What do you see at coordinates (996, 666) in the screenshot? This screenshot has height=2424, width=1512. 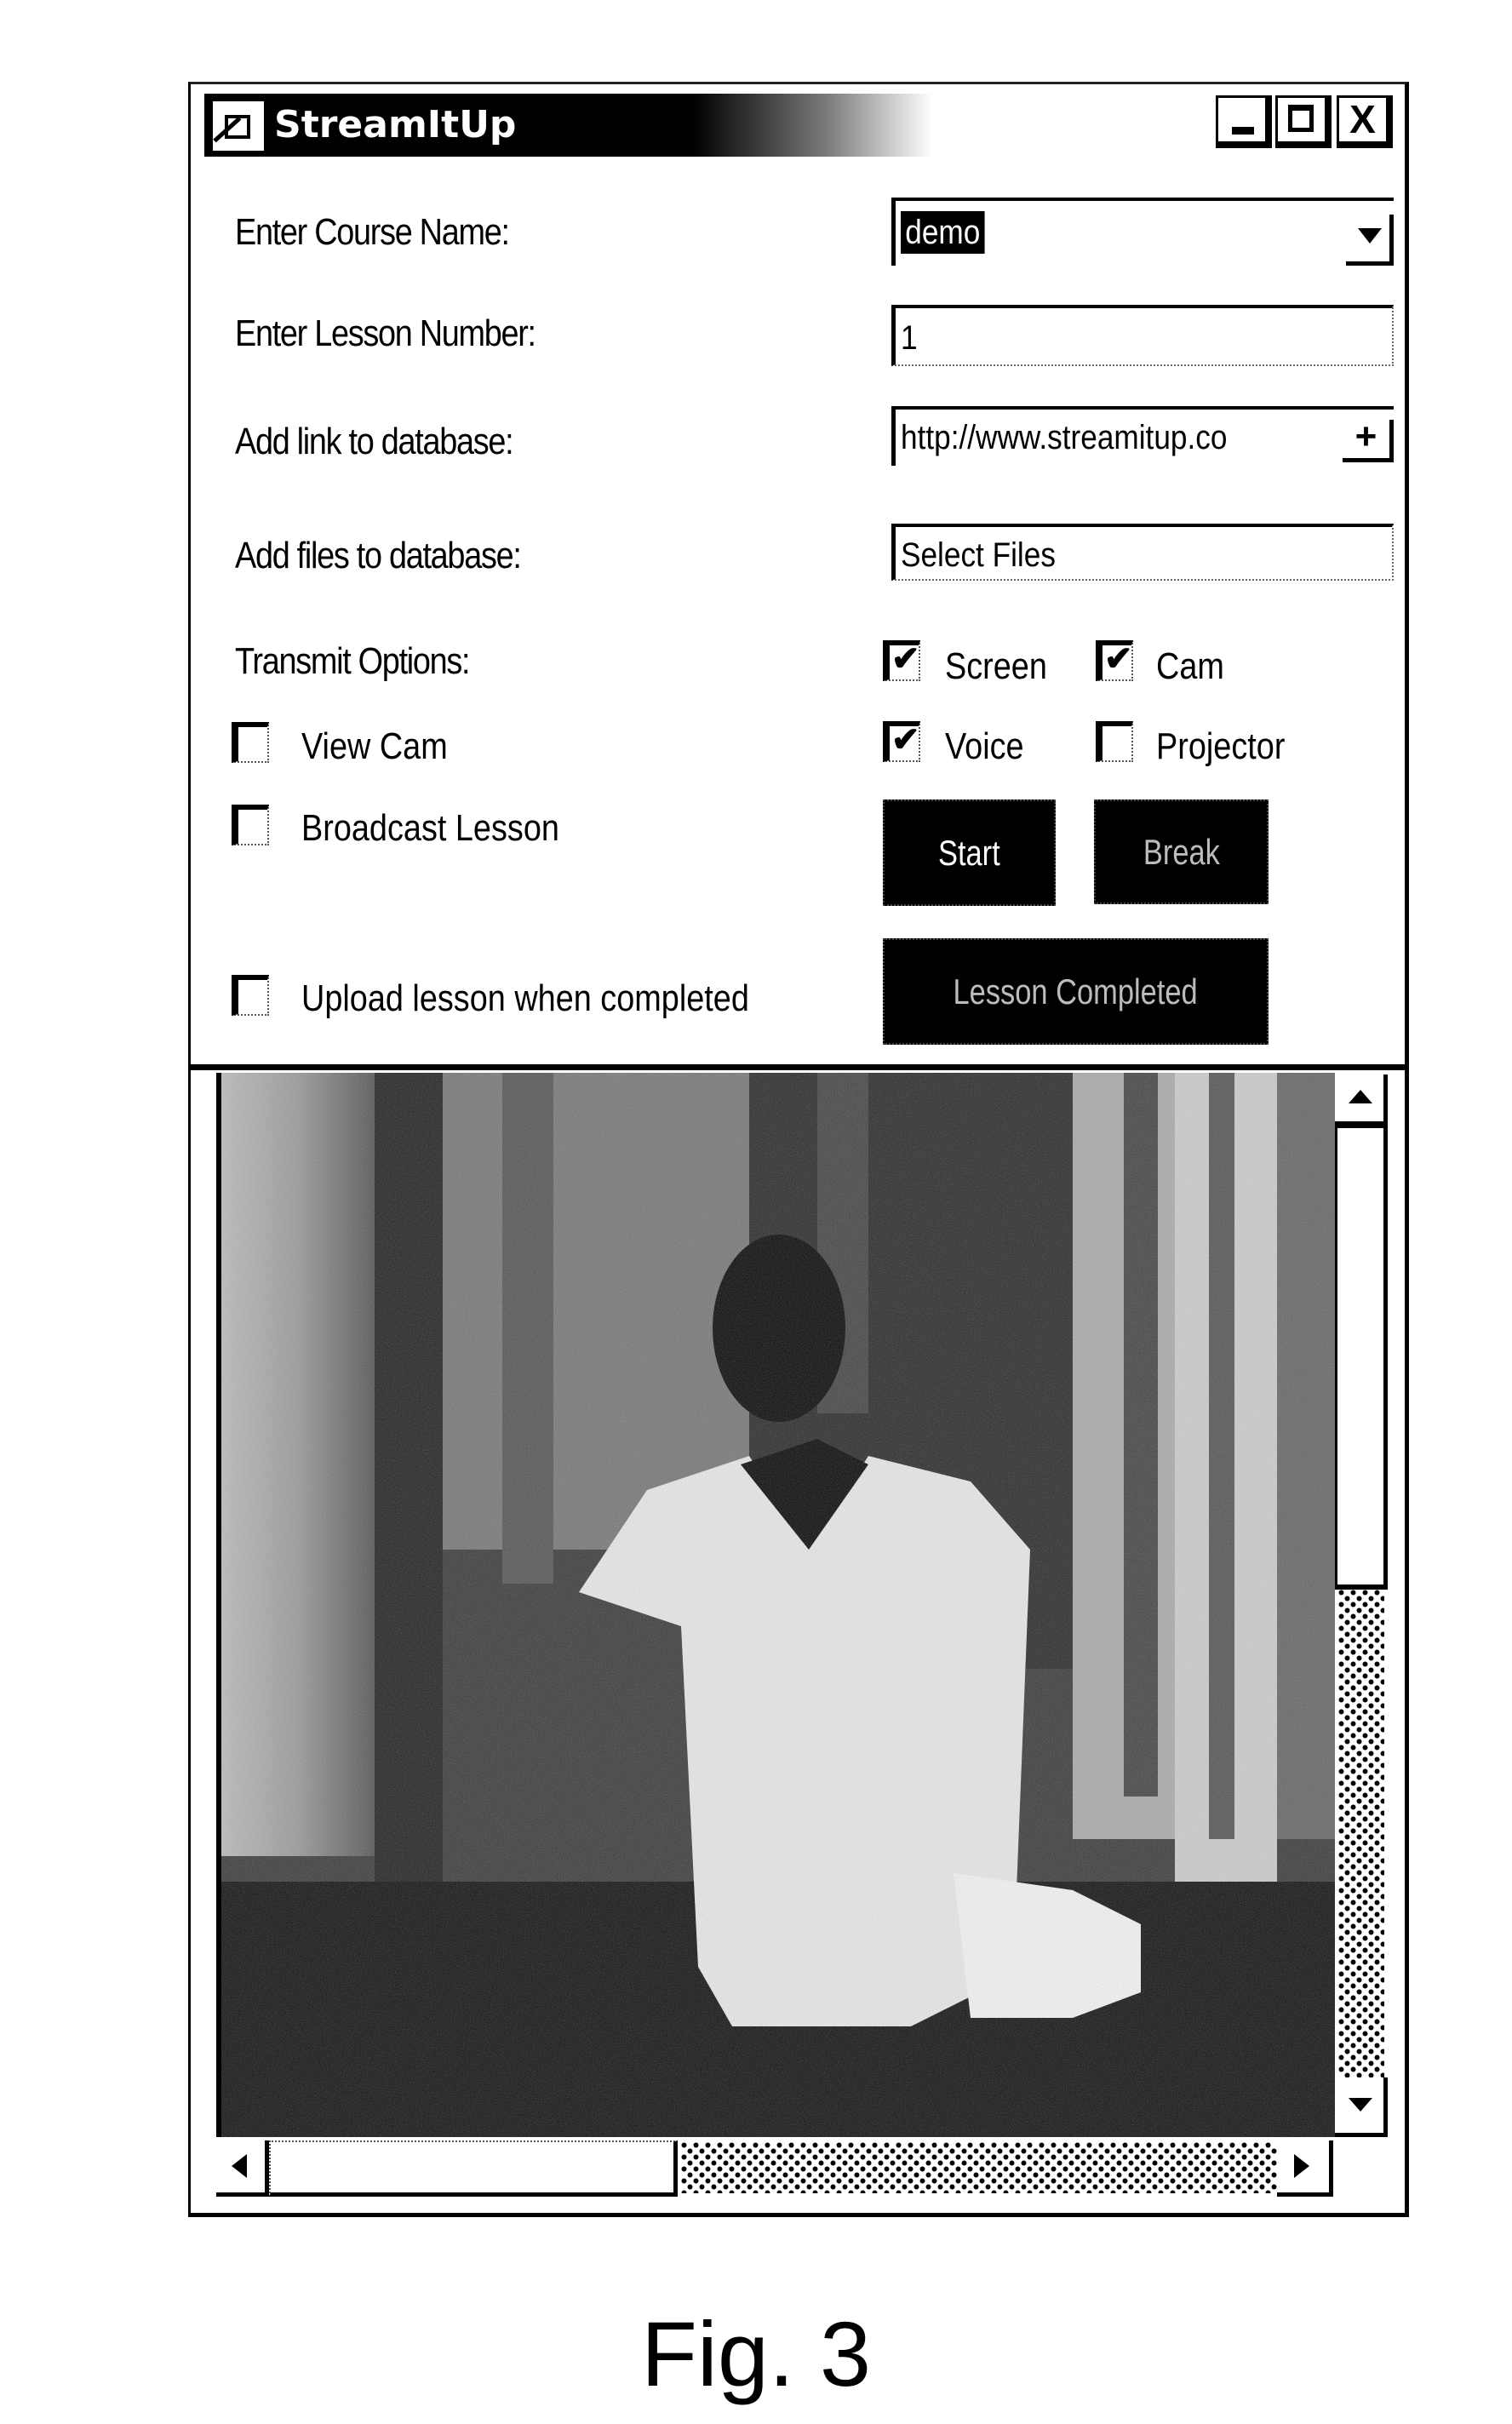 I see `screen-label: Screen` at bounding box center [996, 666].